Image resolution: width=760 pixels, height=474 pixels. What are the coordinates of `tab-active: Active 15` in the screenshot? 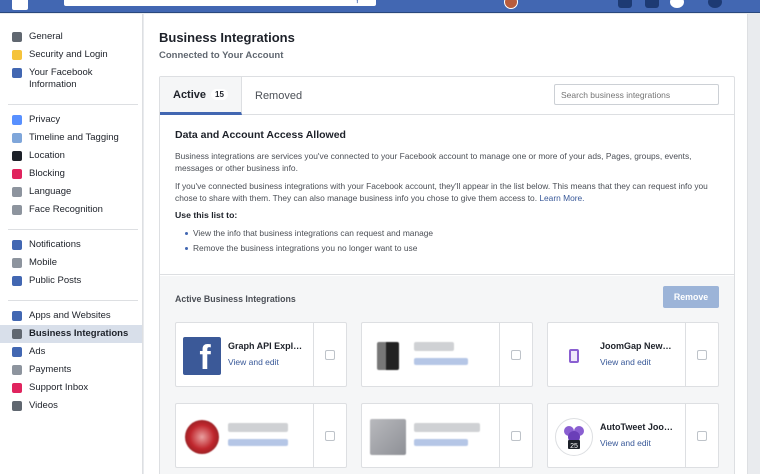 It's located at (201, 96).